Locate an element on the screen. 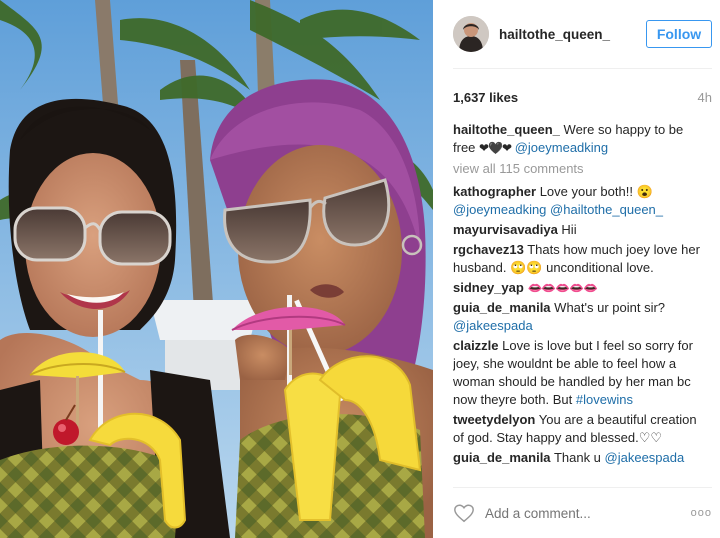 Image resolution: width=720 pixels, height=538 pixels. header-divider is located at coordinates (582, 68).